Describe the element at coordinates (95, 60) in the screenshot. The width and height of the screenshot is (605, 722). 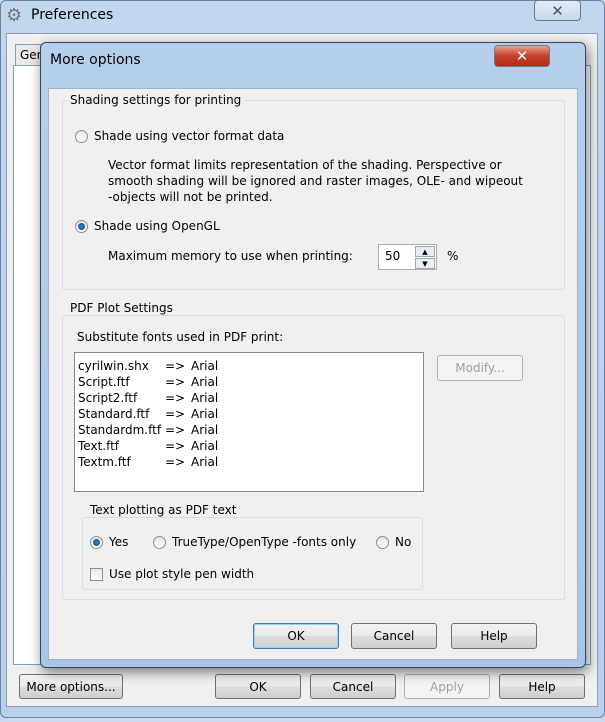
I see `dialog-title: More options` at that location.